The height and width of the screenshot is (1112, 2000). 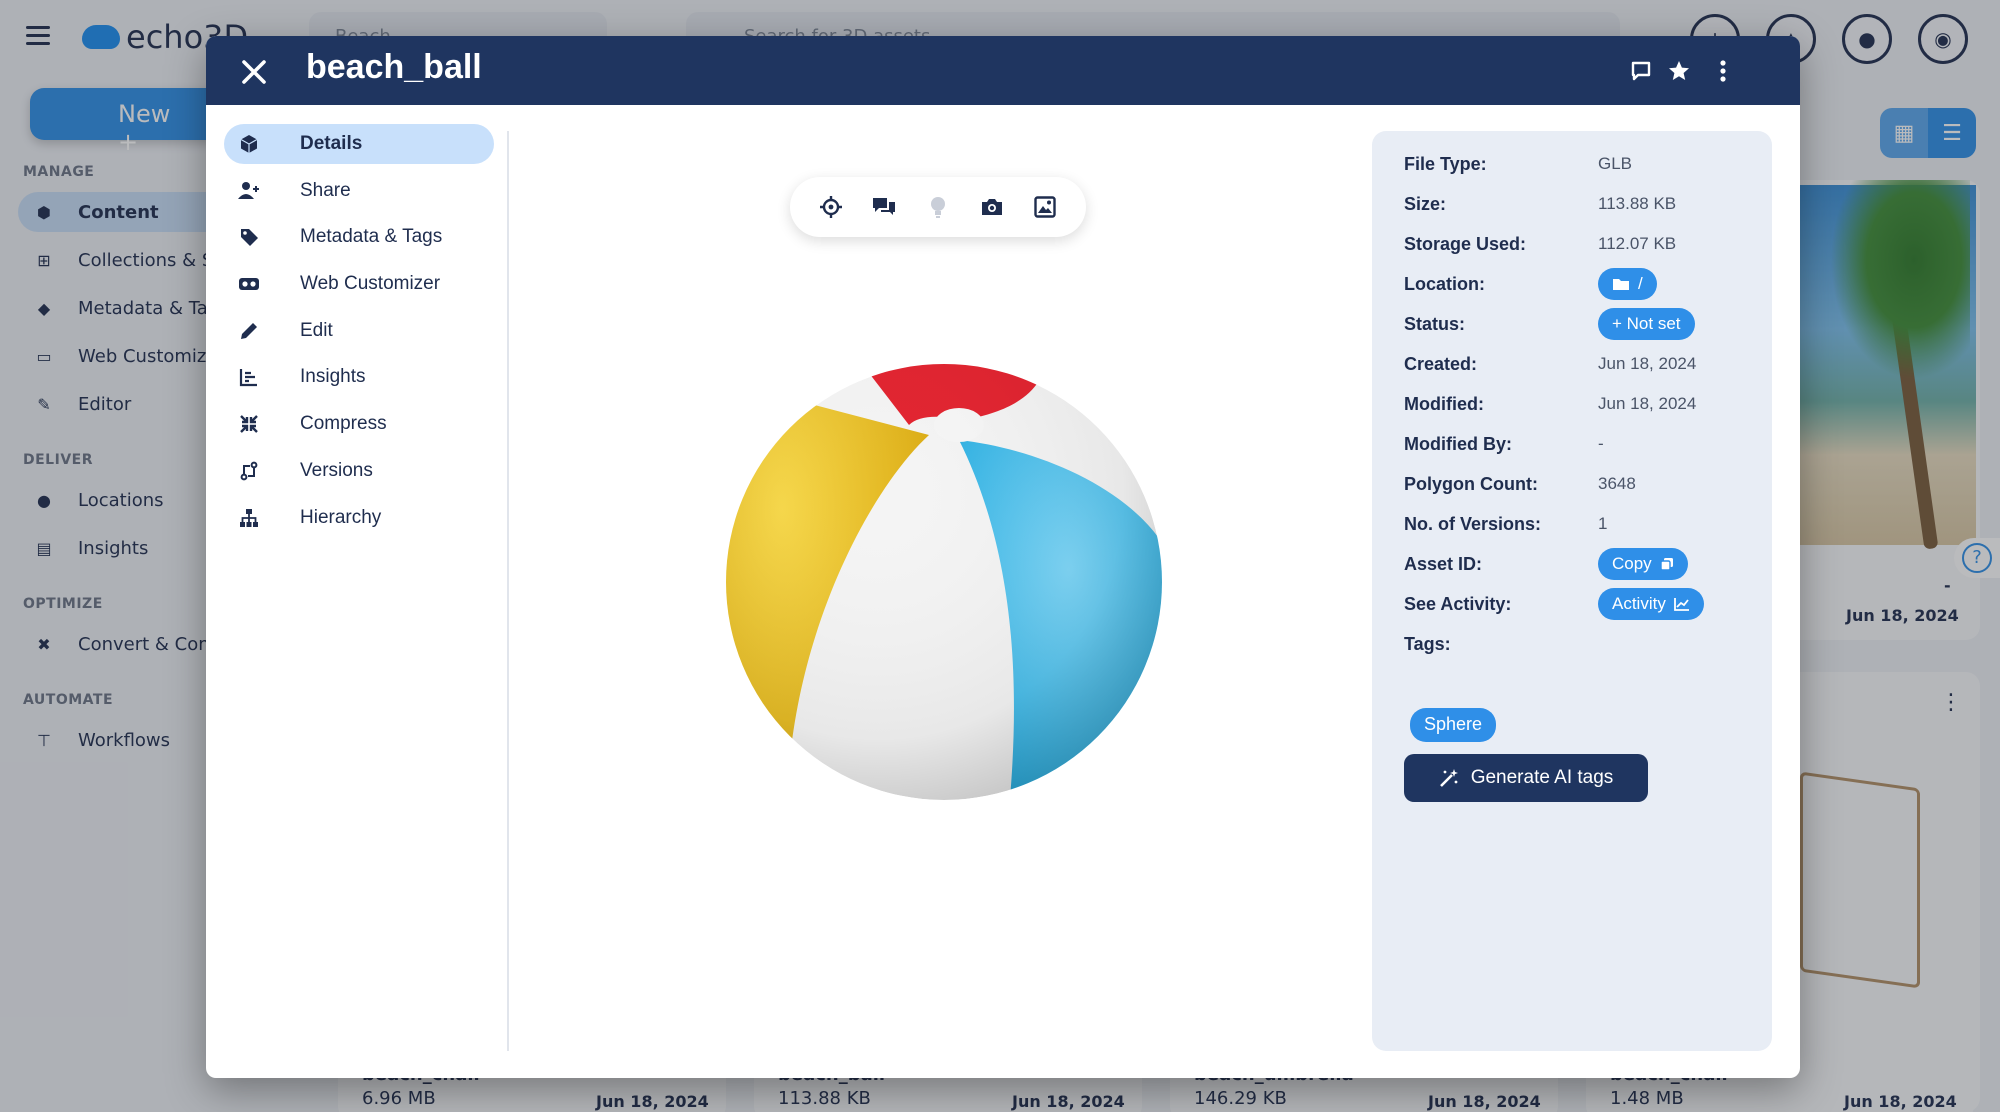 I want to click on hierarchy-icon, so click(x=249, y=518).